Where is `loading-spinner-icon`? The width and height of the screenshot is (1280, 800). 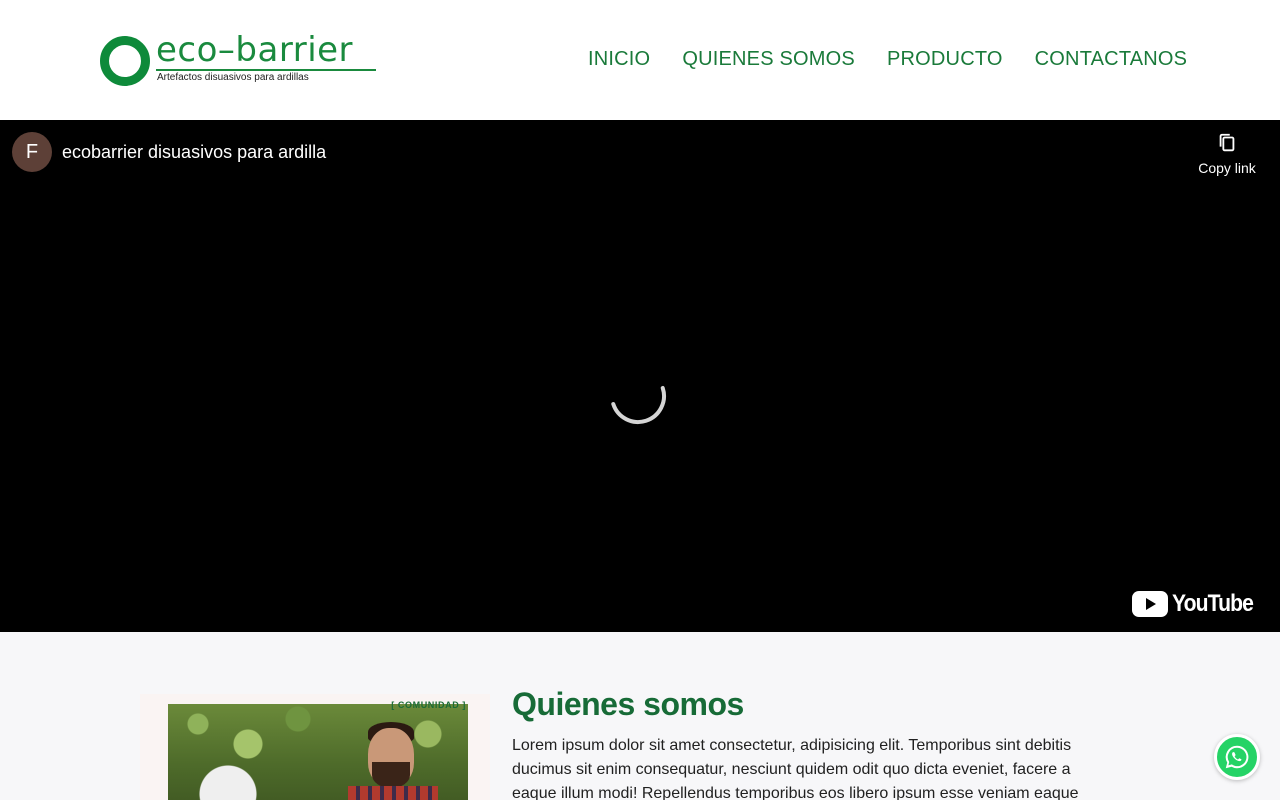
loading-spinner-icon is located at coordinates (638, 404).